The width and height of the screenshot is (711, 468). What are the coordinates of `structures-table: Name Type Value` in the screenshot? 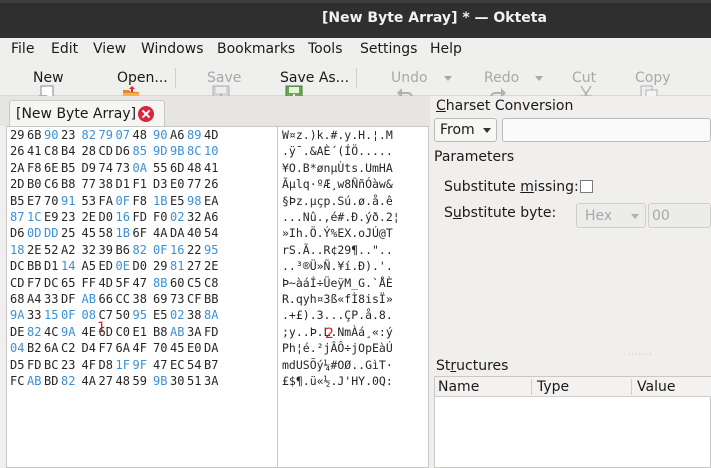 It's located at (572, 422).